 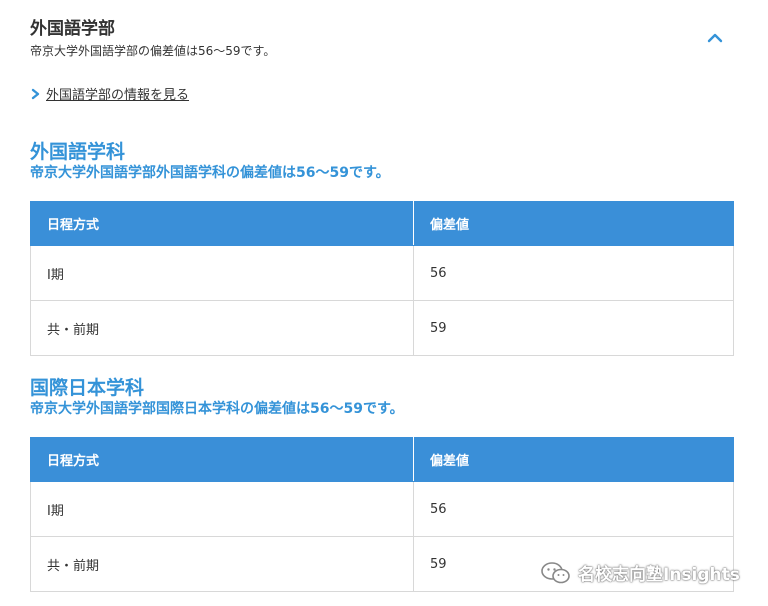 What do you see at coordinates (217, 409) in the screenshot?
I see `department-note: 帝京大学外国語学部国際日本学科の偏差値は56〜59です。` at bounding box center [217, 409].